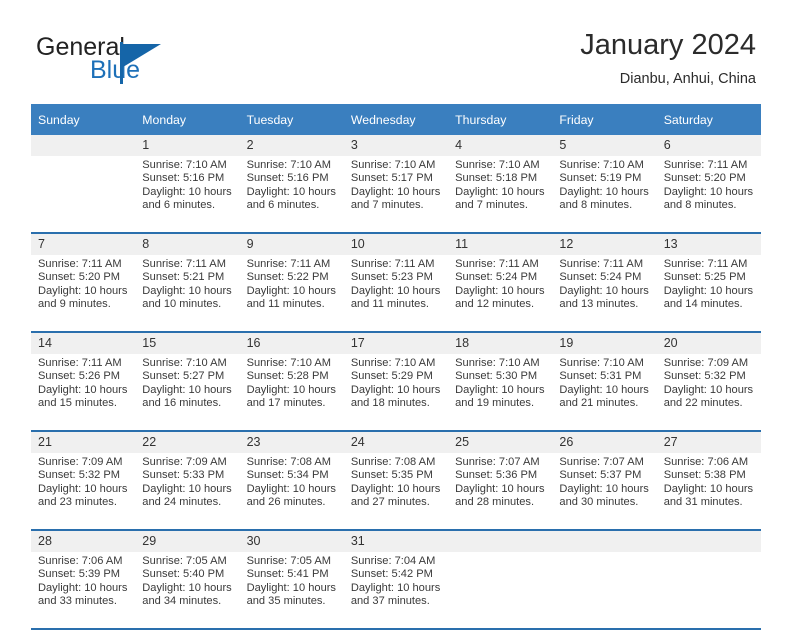 Image resolution: width=792 pixels, height=630 pixels. What do you see at coordinates (126, 62) in the screenshot?
I see `brand-logo: General Blue` at bounding box center [126, 62].